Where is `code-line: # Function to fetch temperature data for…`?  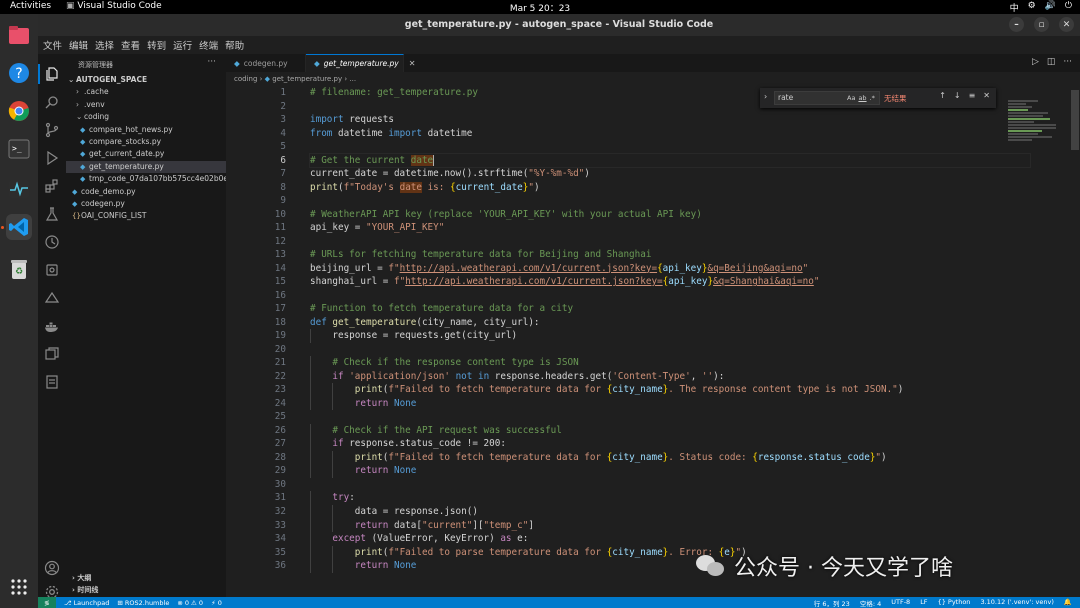
code-line: # Function to fetch temperature data for… is located at coordinates (670, 309).